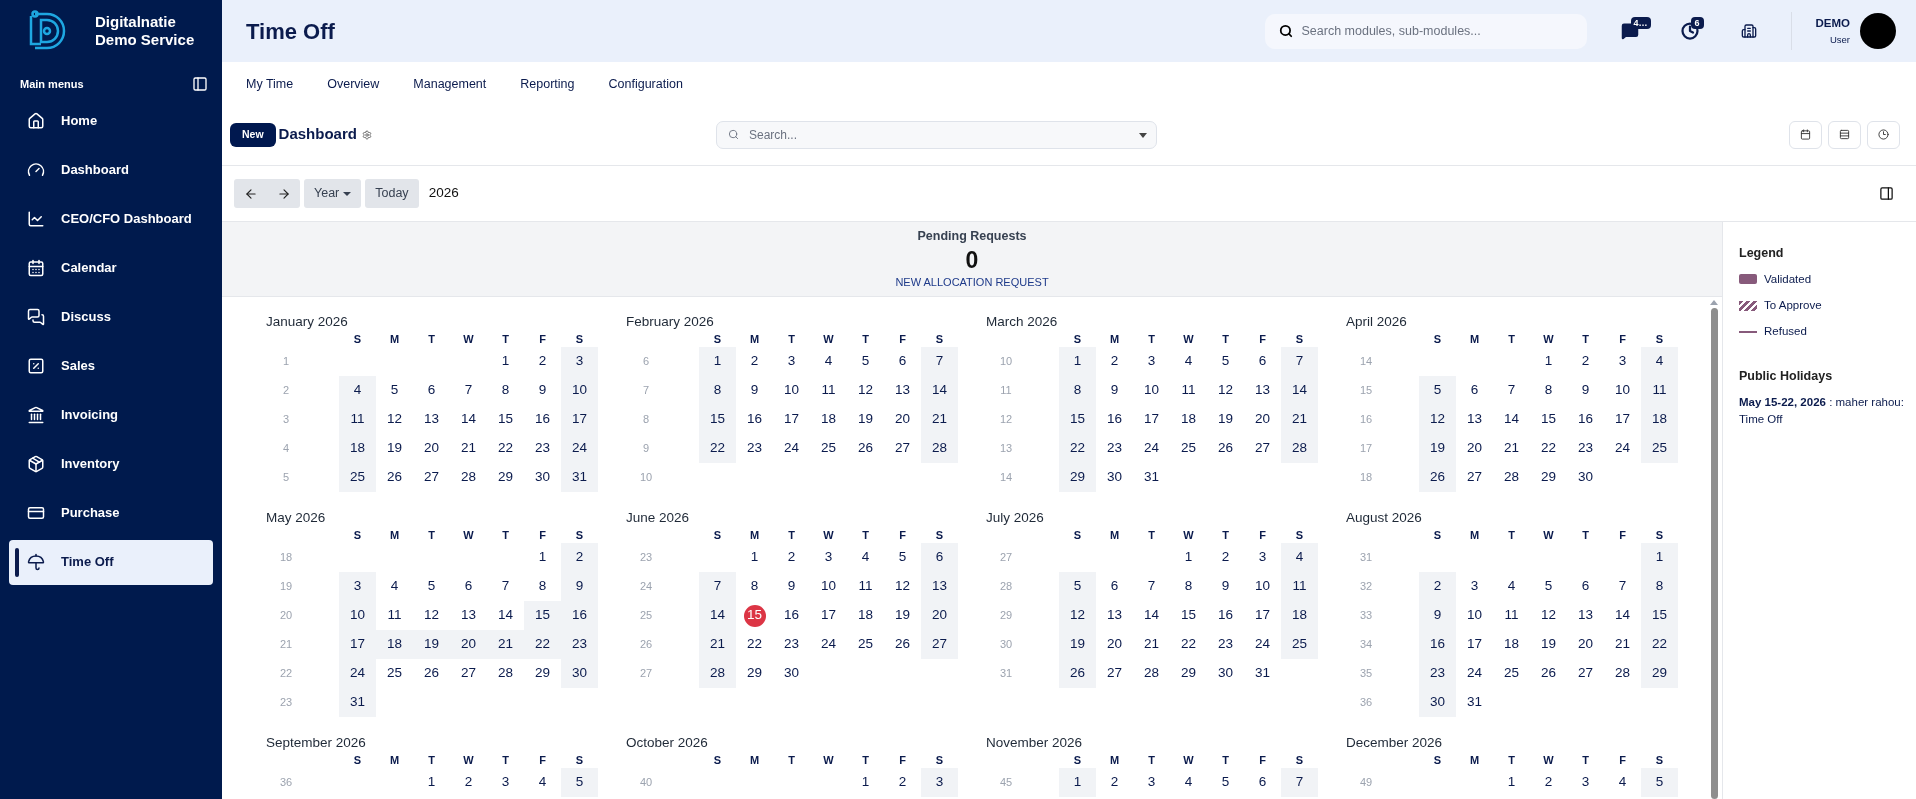 Image resolution: width=1916 pixels, height=799 pixels. What do you see at coordinates (333, 193) in the screenshot?
I see `scale-dropdown: Year` at bounding box center [333, 193].